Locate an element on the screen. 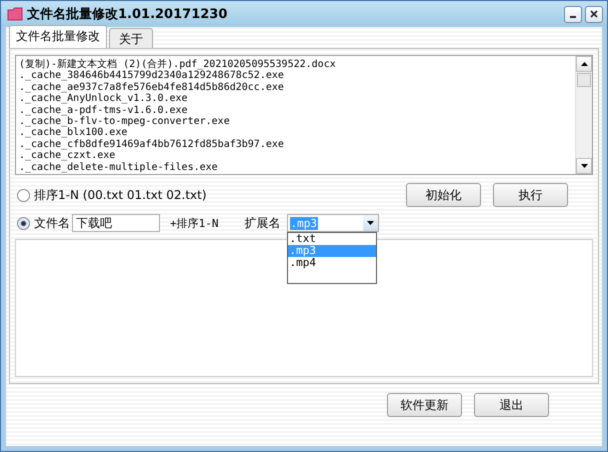 The height and width of the screenshot is (452, 608). close-icon is located at coordinates (594, 14).